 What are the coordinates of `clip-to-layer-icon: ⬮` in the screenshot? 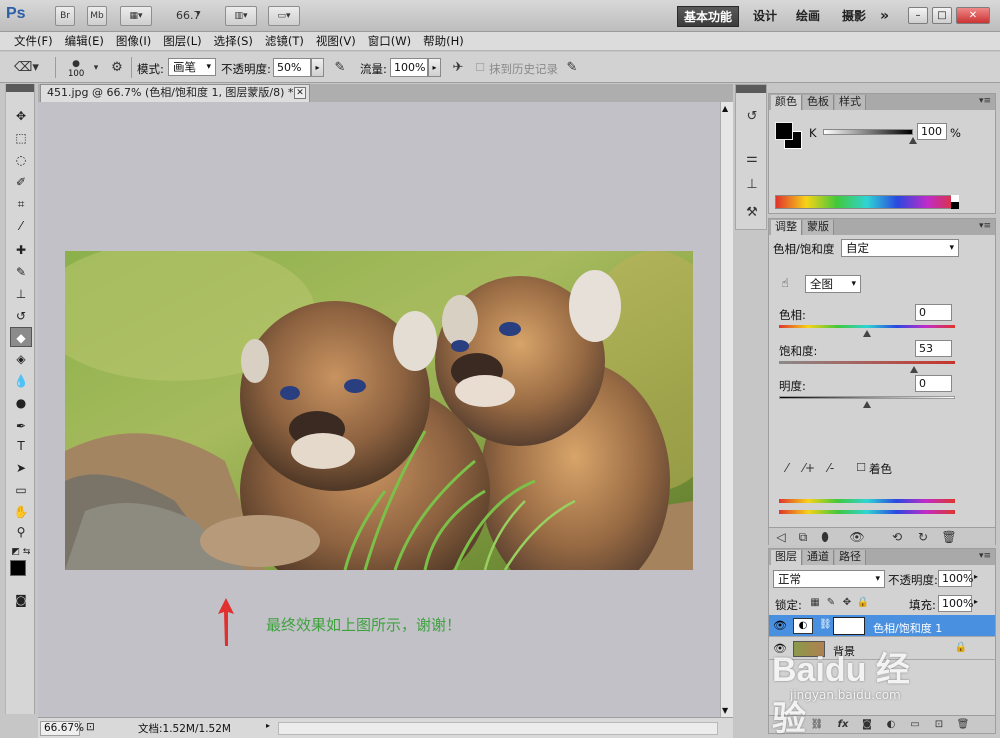 It's located at (825, 537).